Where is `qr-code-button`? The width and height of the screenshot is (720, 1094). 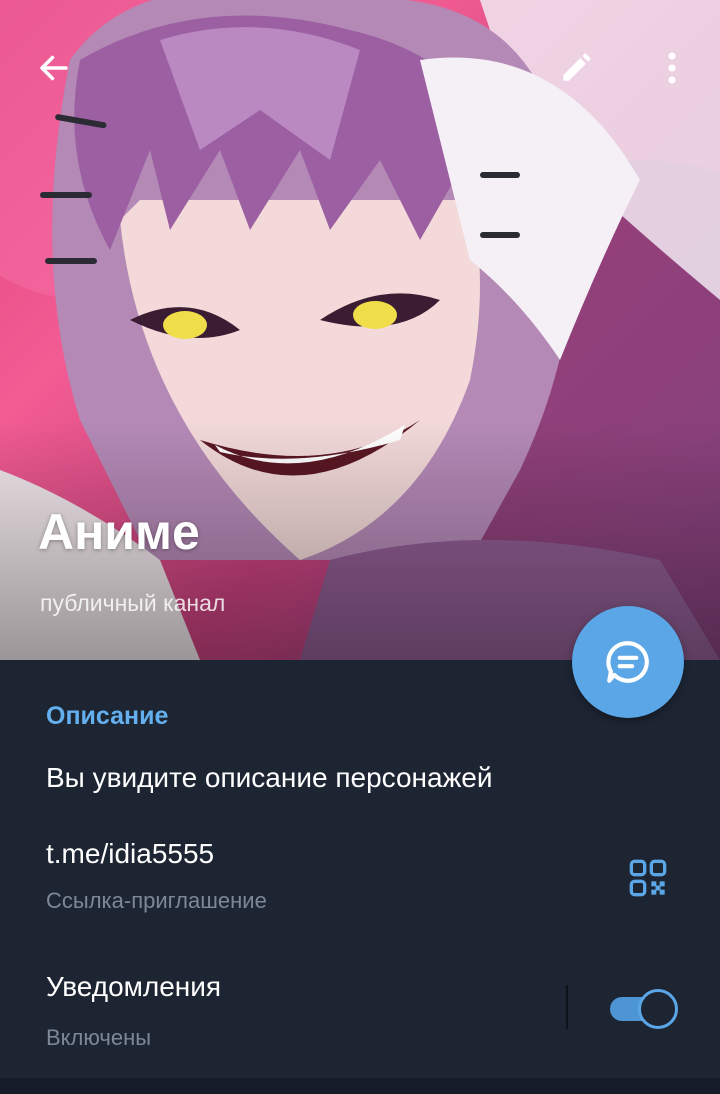
qr-code-button is located at coordinates (648, 878).